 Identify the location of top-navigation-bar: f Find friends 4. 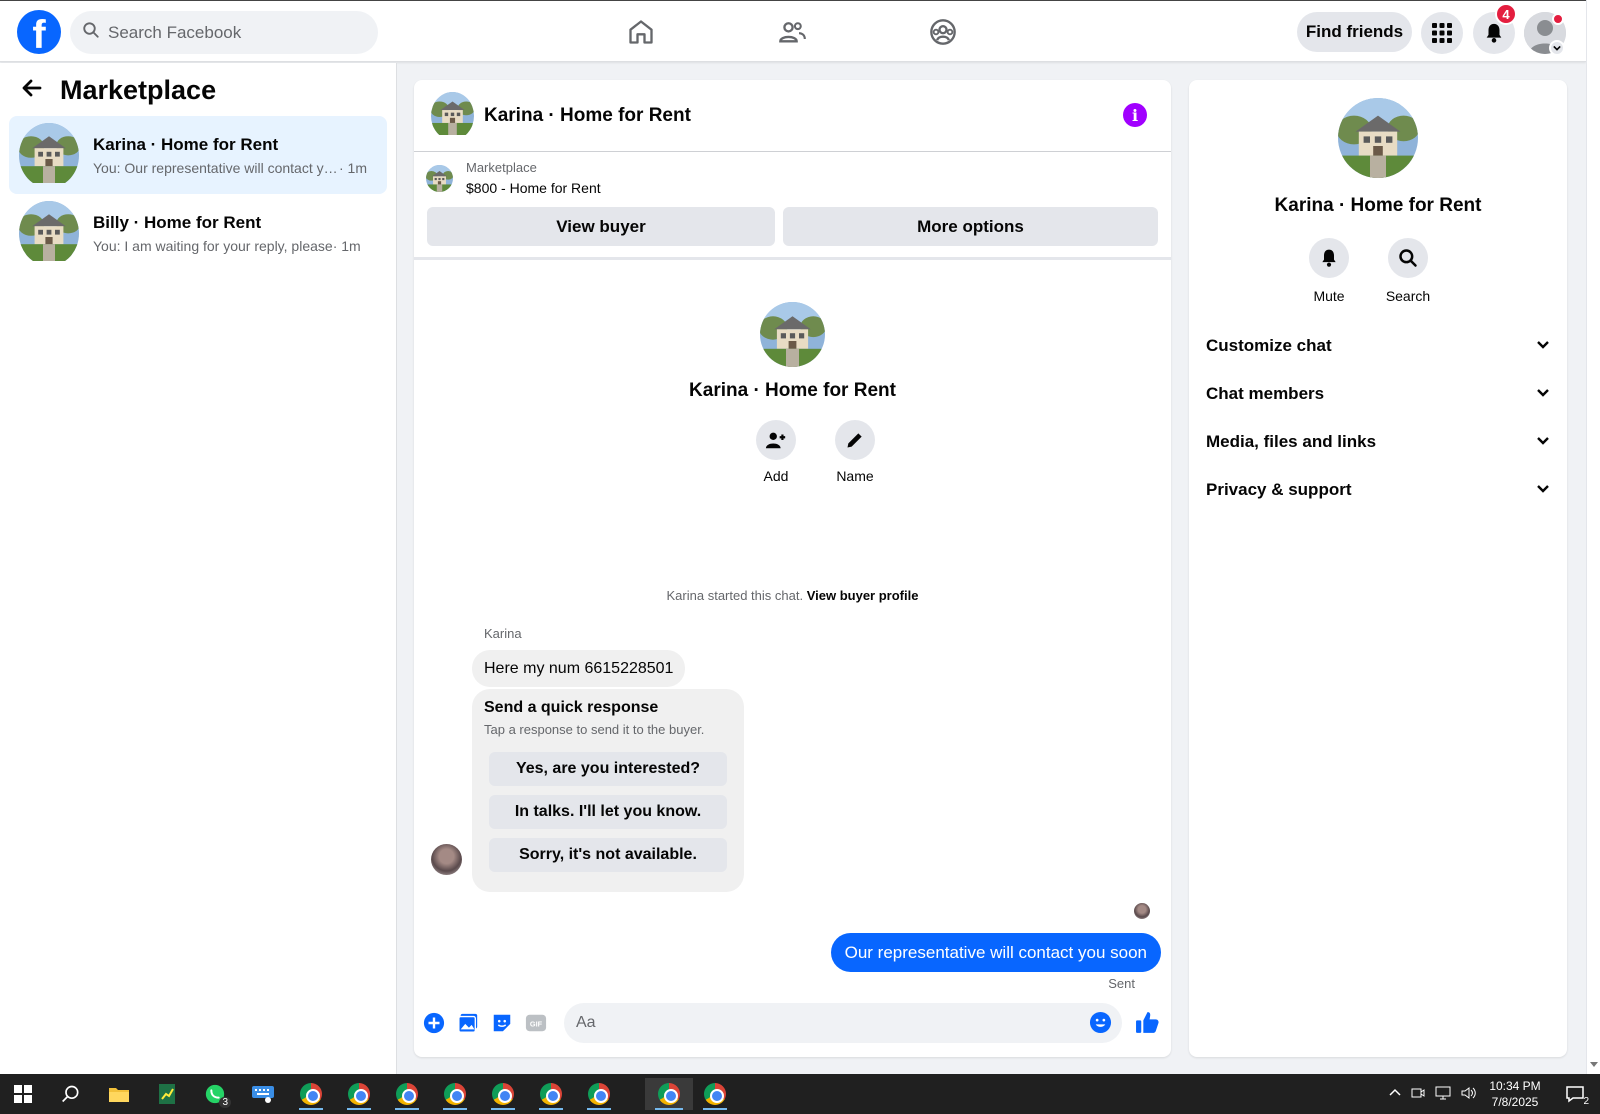
(793, 31).